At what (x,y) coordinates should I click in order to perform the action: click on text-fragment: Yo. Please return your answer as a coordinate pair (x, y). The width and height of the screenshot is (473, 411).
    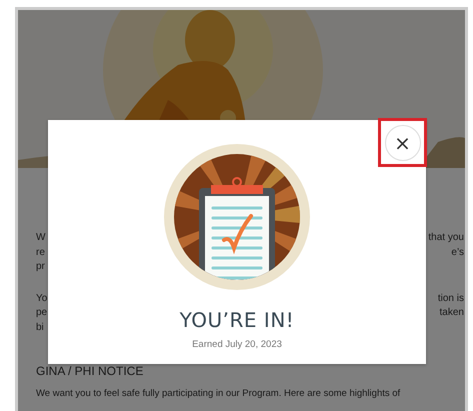
    Looking at the image, I should click on (42, 299).